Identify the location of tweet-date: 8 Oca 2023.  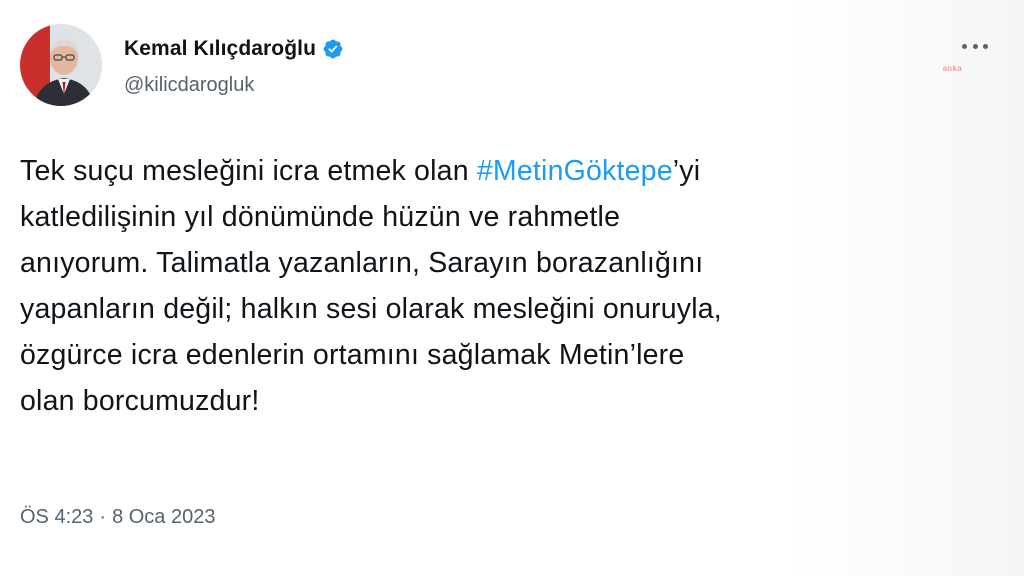
(163, 517).